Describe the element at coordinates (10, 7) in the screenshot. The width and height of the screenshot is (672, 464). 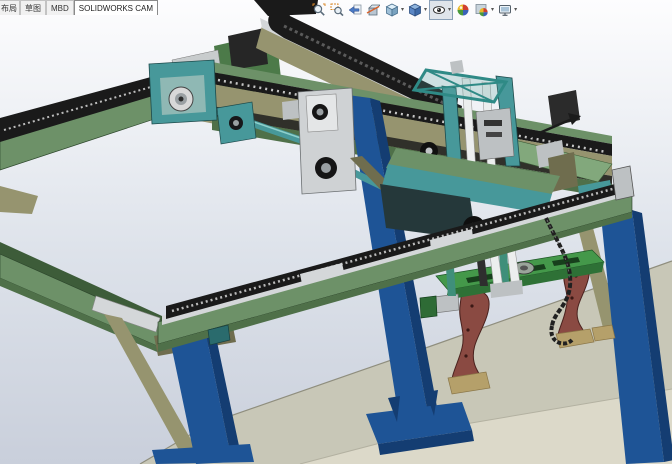
I see `tab-layout: 布局` at that location.